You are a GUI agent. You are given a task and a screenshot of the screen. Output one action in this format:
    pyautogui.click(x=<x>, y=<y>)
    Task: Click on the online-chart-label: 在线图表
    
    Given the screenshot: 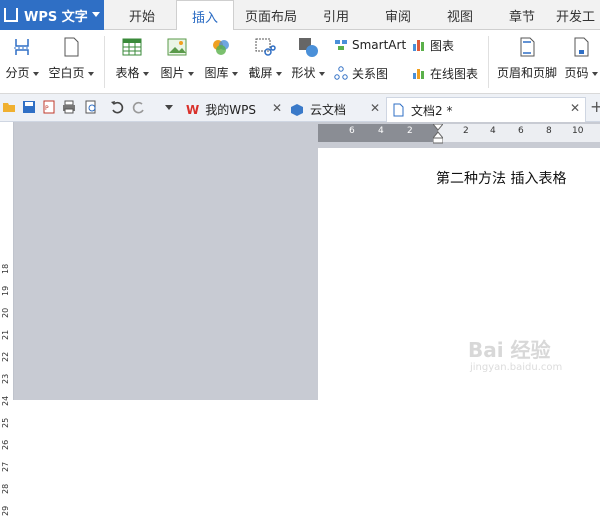 What is the action you would take?
    pyautogui.click(x=454, y=73)
    